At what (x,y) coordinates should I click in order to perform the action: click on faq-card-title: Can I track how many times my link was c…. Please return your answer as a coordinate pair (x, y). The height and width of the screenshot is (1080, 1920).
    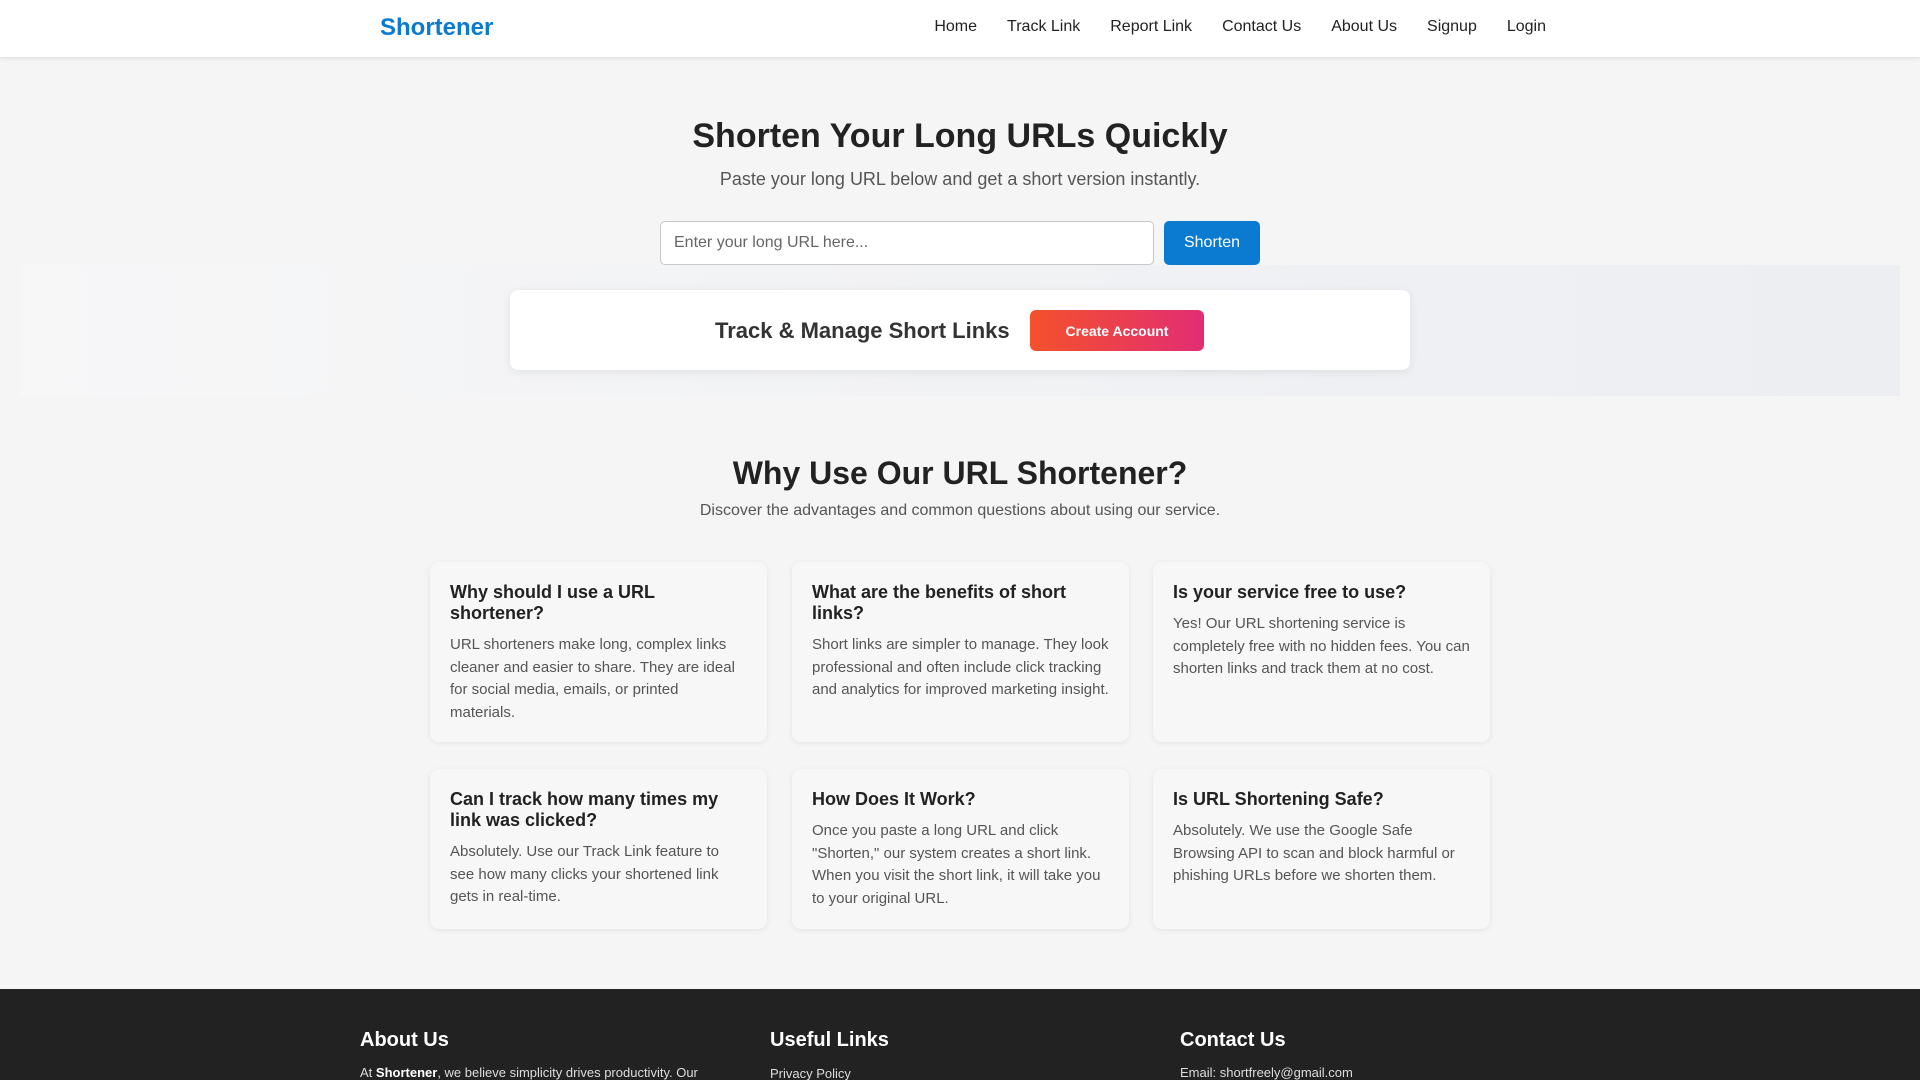
    Looking at the image, I should click on (584, 809).